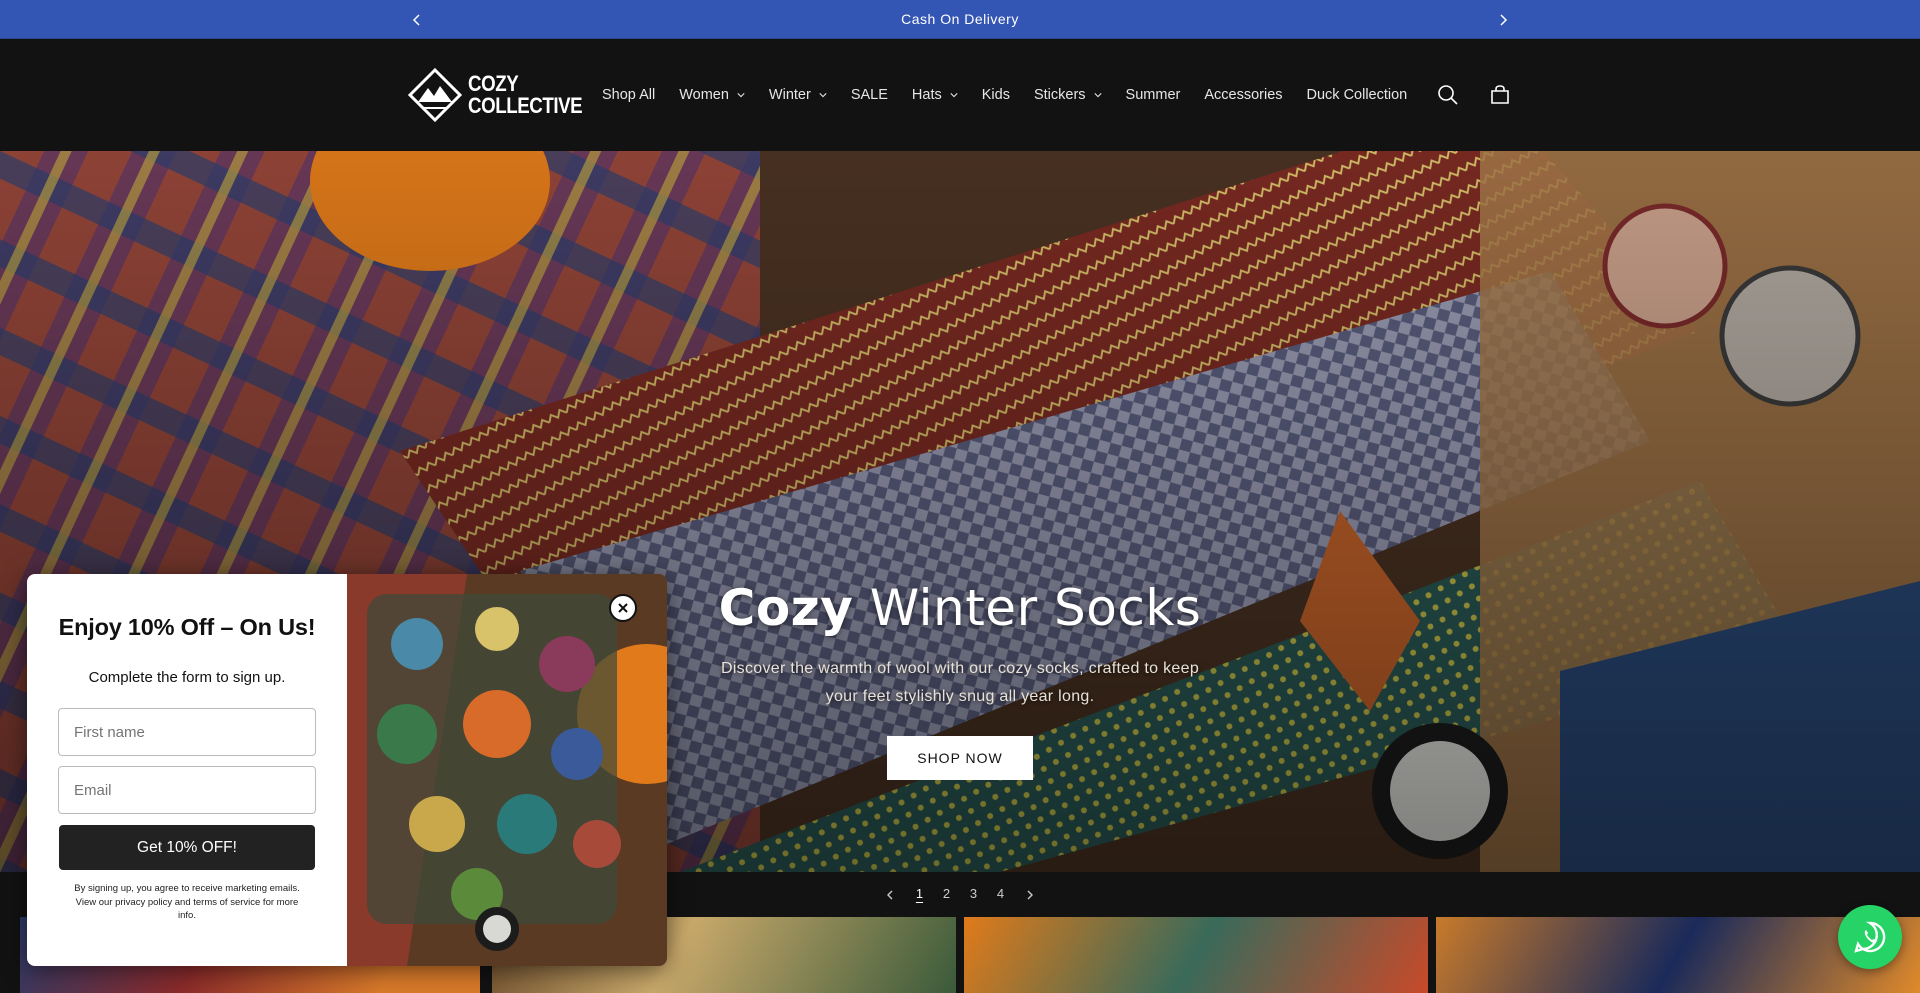 This screenshot has height=993, width=1920. I want to click on nav-shop-all: Shop All, so click(628, 95).